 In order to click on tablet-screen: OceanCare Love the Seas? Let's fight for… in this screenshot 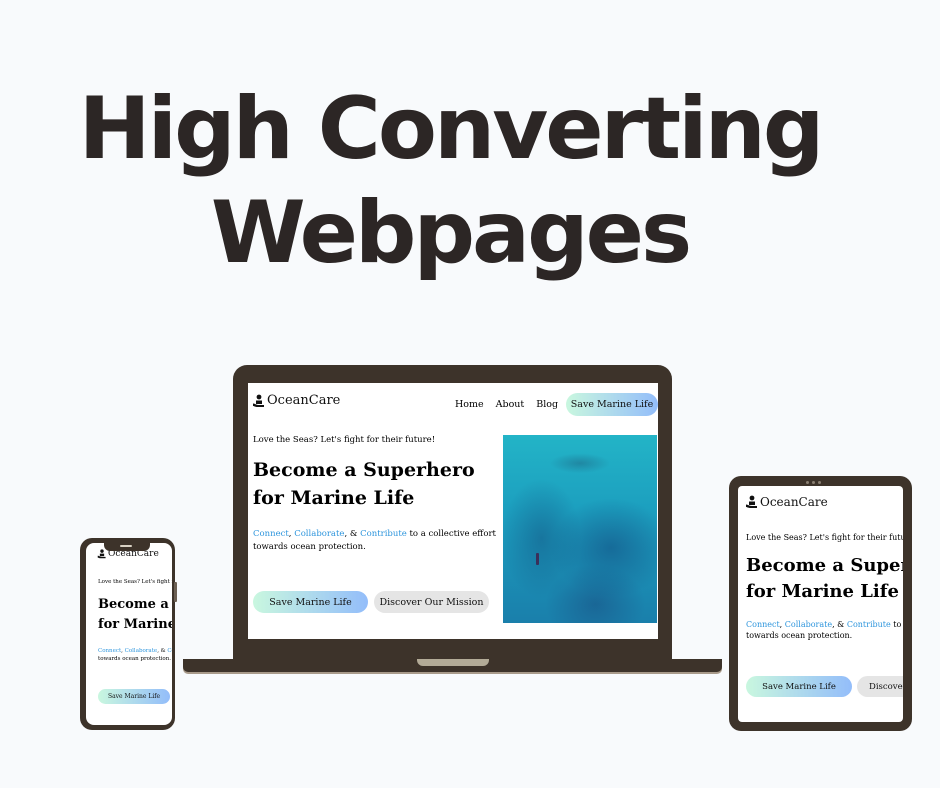, I will do `click(820, 604)`.